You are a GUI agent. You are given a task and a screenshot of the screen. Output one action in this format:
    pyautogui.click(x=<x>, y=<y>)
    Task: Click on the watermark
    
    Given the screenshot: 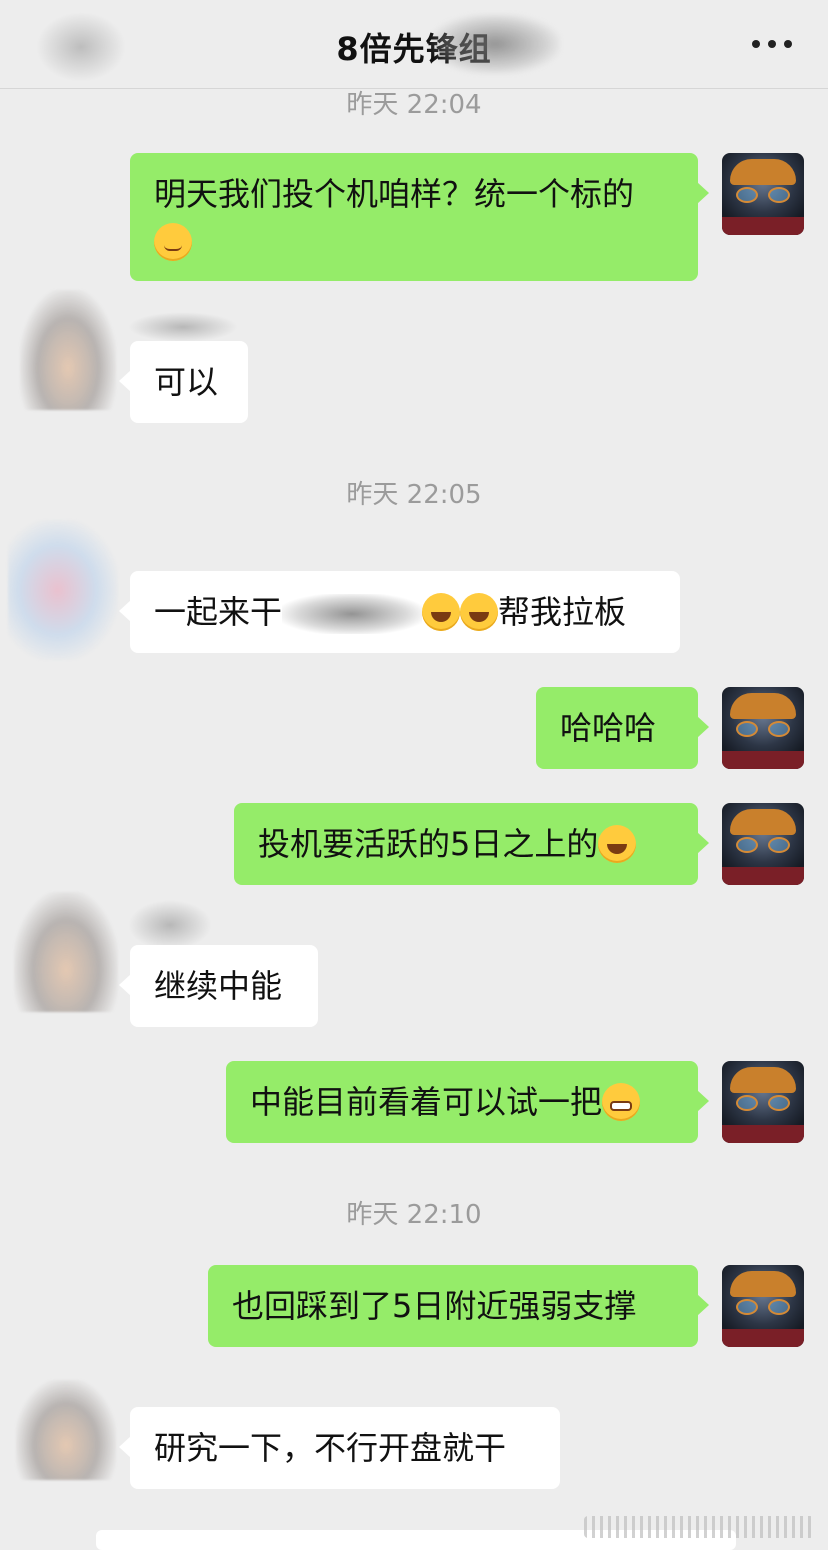 What is the action you would take?
    pyautogui.click(x=699, y=1527)
    